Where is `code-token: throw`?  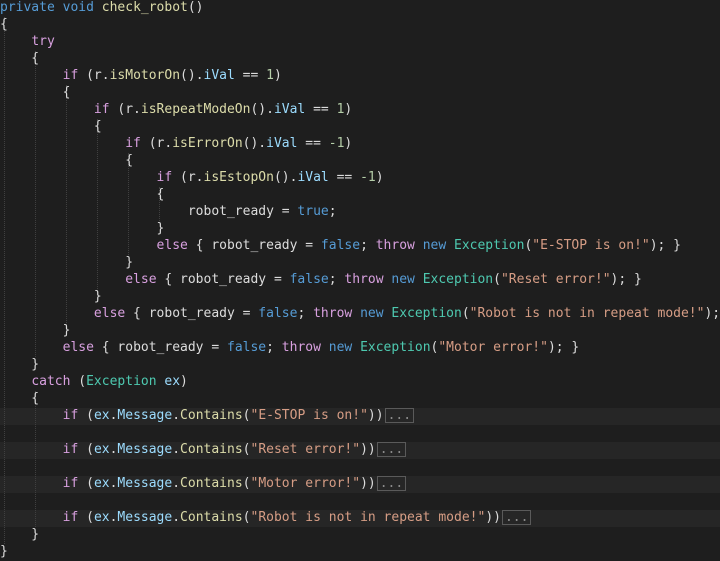 code-token: throw is located at coordinates (395, 245).